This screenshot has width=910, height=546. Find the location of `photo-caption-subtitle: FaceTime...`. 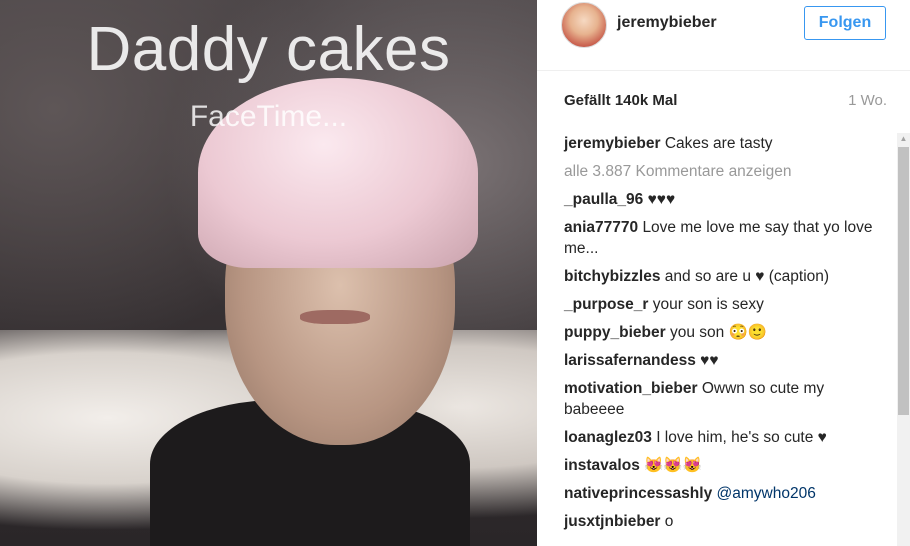

photo-caption-subtitle: FaceTime... is located at coordinates (268, 116).